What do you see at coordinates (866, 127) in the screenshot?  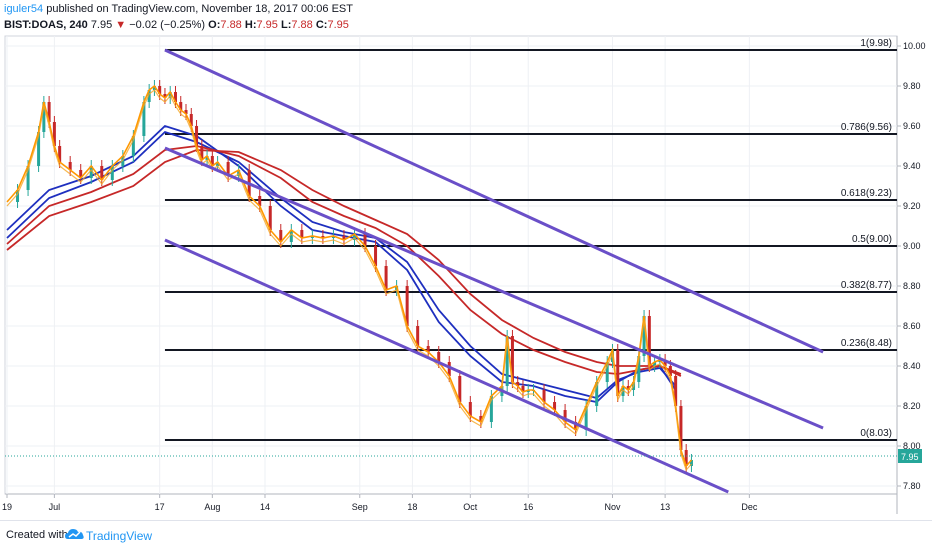 I see `fib-level-label: 0.786(9.56)` at bounding box center [866, 127].